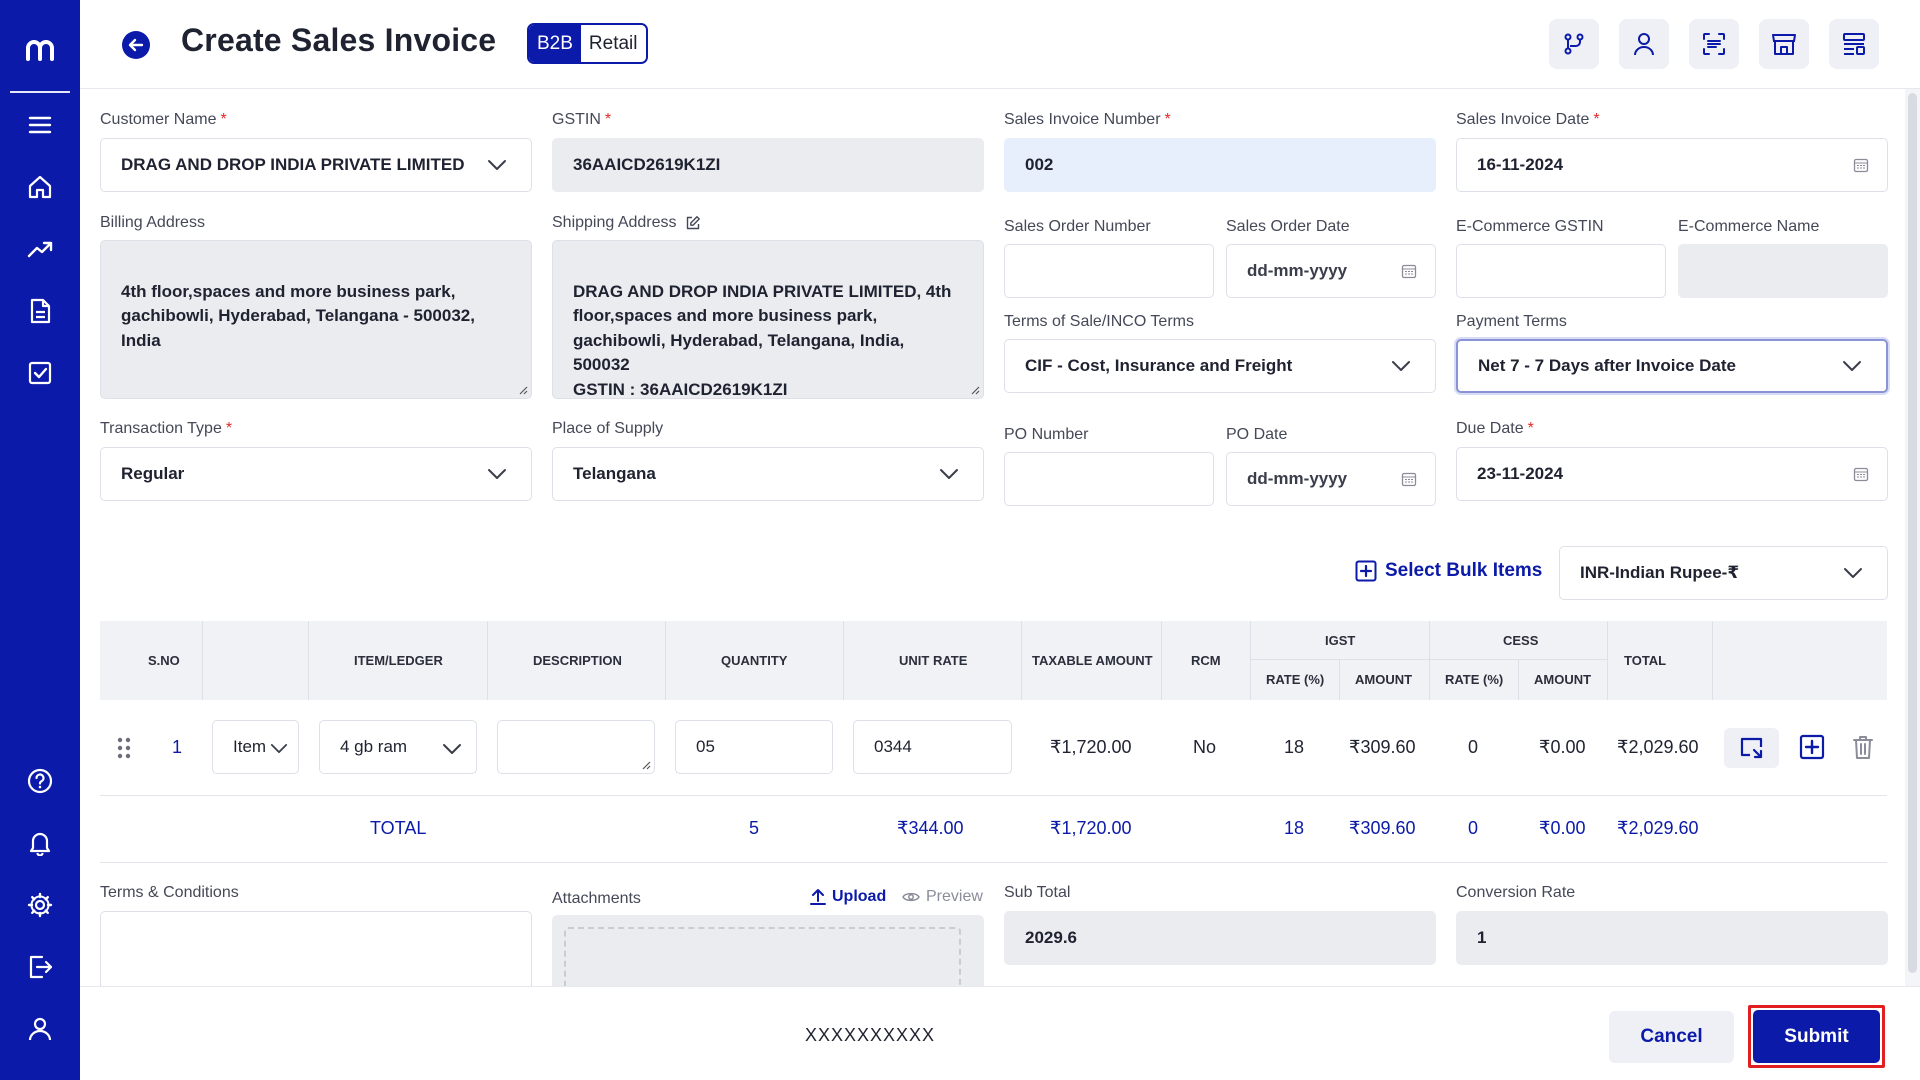 This screenshot has height=1080, width=1920. What do you see at coordinates (163, 119) in the screenshot?
I see `customer-name-label: Customer Name *` at bounding box center [163, 119].